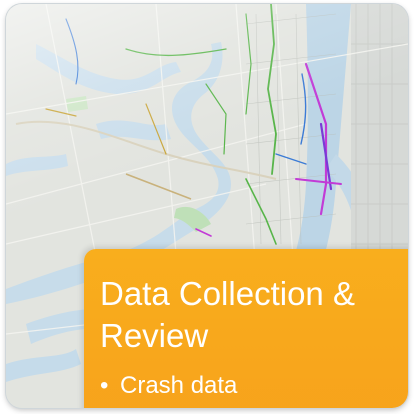 The image size is (416, 414). I want to click on card-title: Data Collection & Review, so click(227, 314).